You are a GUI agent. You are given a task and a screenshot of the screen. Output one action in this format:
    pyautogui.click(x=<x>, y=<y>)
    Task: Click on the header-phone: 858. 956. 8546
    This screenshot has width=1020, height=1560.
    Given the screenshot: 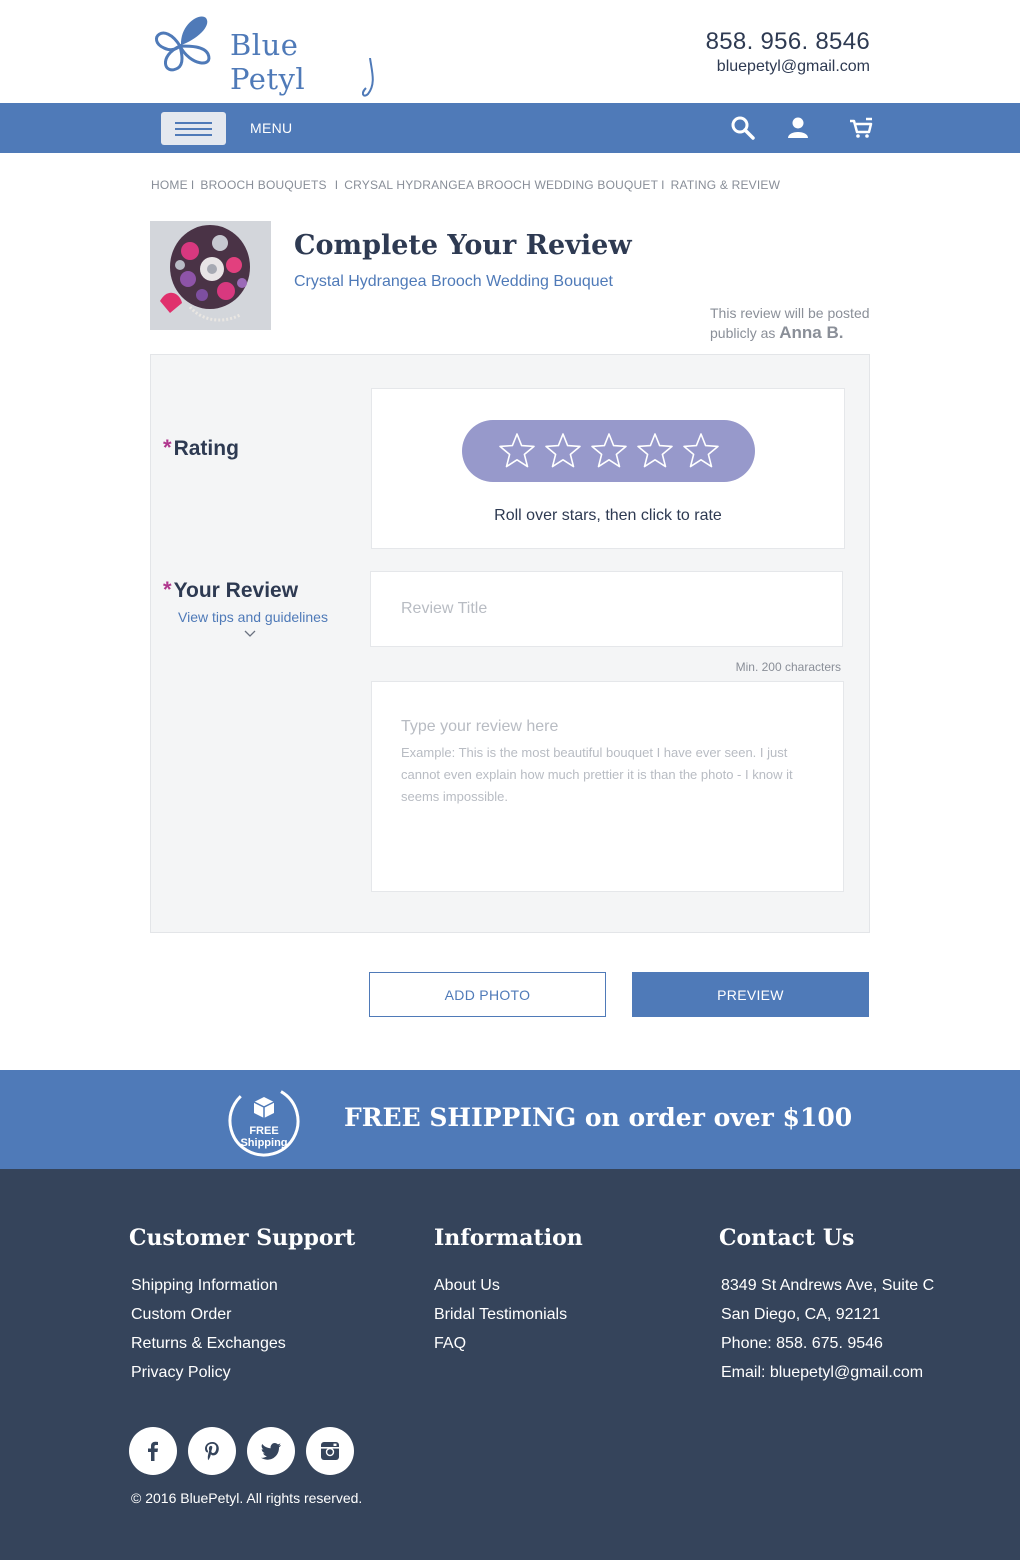 What is the action you would take?
    pyautogui.click(x=788, y=42)
    